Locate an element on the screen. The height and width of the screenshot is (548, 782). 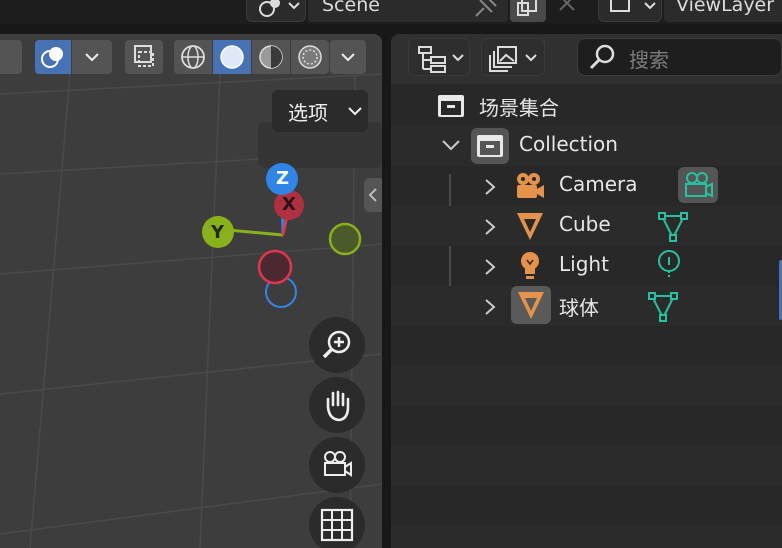
options-dropdown: 选项 is located at coordinates (320, 111).